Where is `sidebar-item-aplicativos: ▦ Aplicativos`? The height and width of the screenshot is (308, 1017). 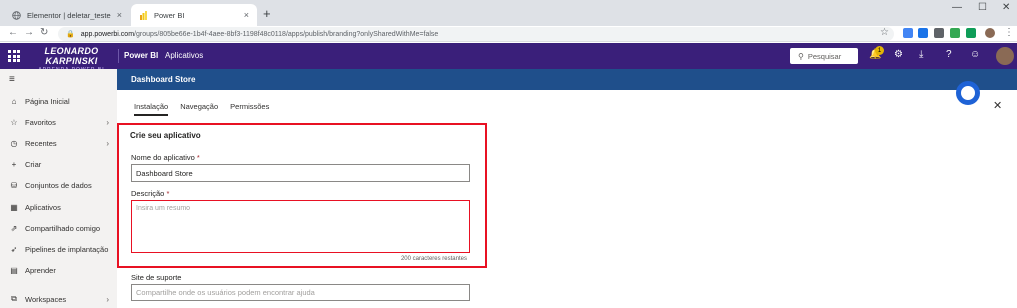
sidebar-item-aplicativos: ▦ Aplicativos is located at coordinates (58, 207).